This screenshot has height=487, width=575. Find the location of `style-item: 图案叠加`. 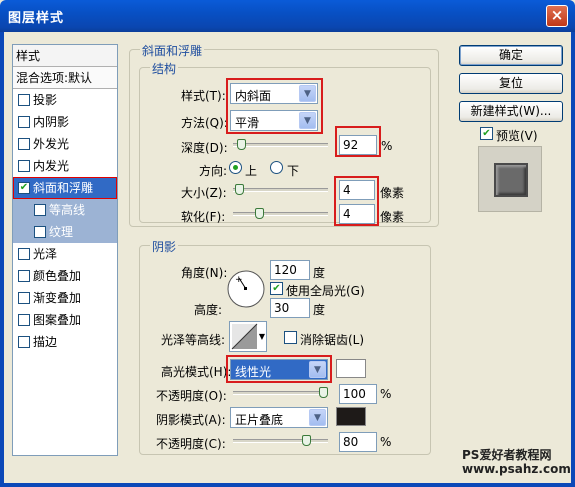

style-item: 图案叠加 is located at coordinates (65, 320).